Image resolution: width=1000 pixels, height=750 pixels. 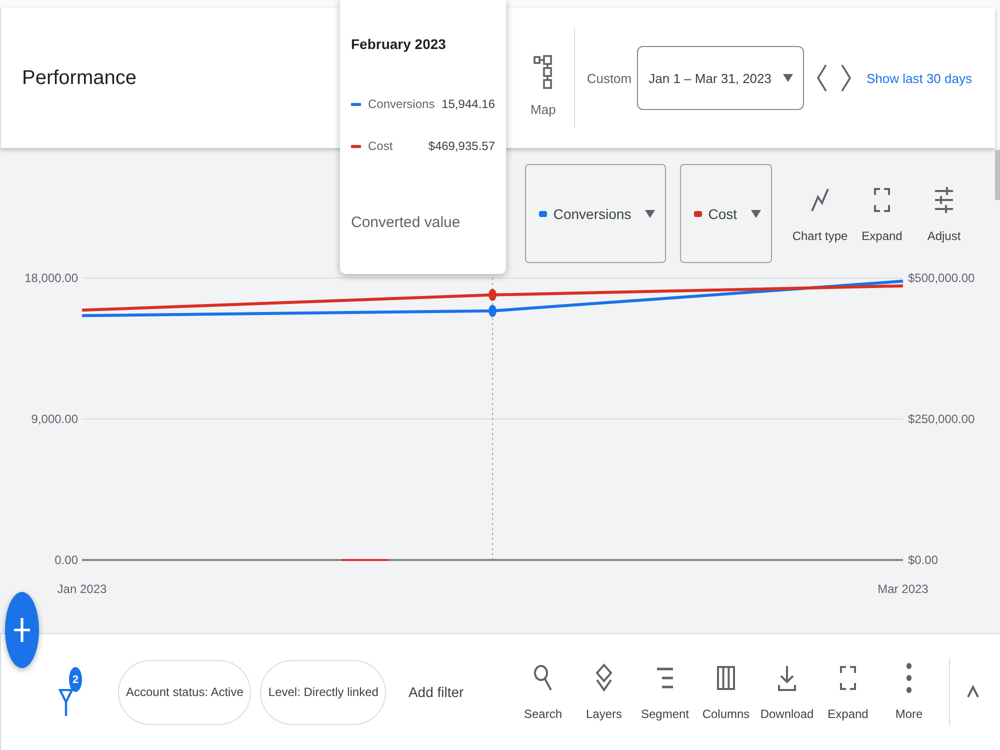 What do you see at coordinates (903, 589) in the screenshot?
I see `axis-label: Mar 2023` at bounding box center [903, 589].